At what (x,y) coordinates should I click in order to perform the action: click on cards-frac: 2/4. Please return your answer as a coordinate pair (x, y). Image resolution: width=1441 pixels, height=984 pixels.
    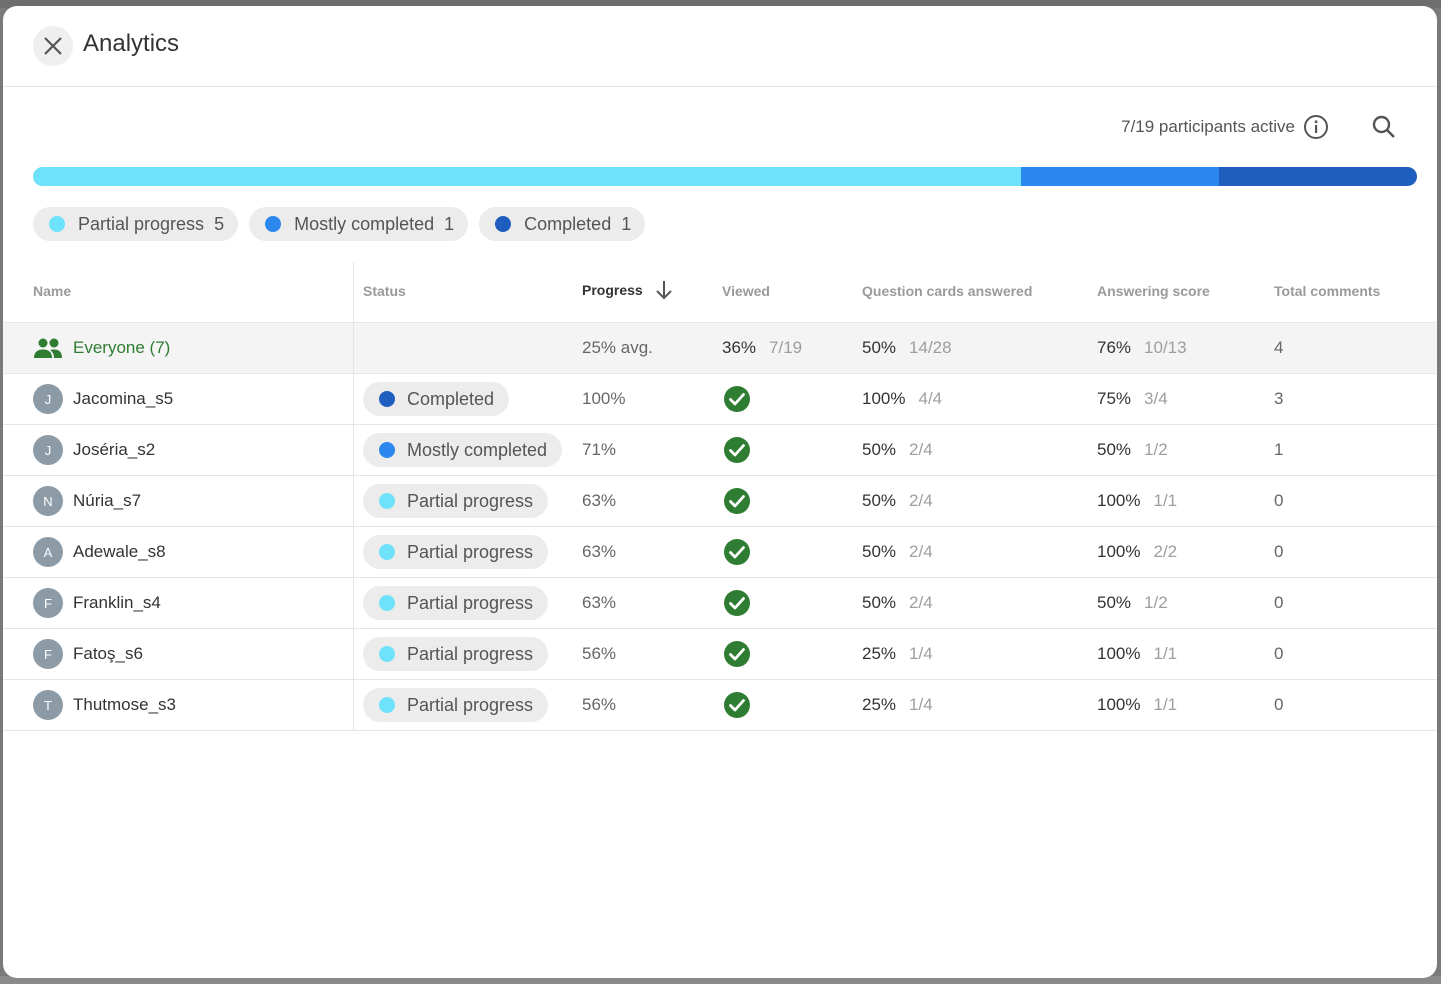
    Looking at the image, I should click on (921, 551).